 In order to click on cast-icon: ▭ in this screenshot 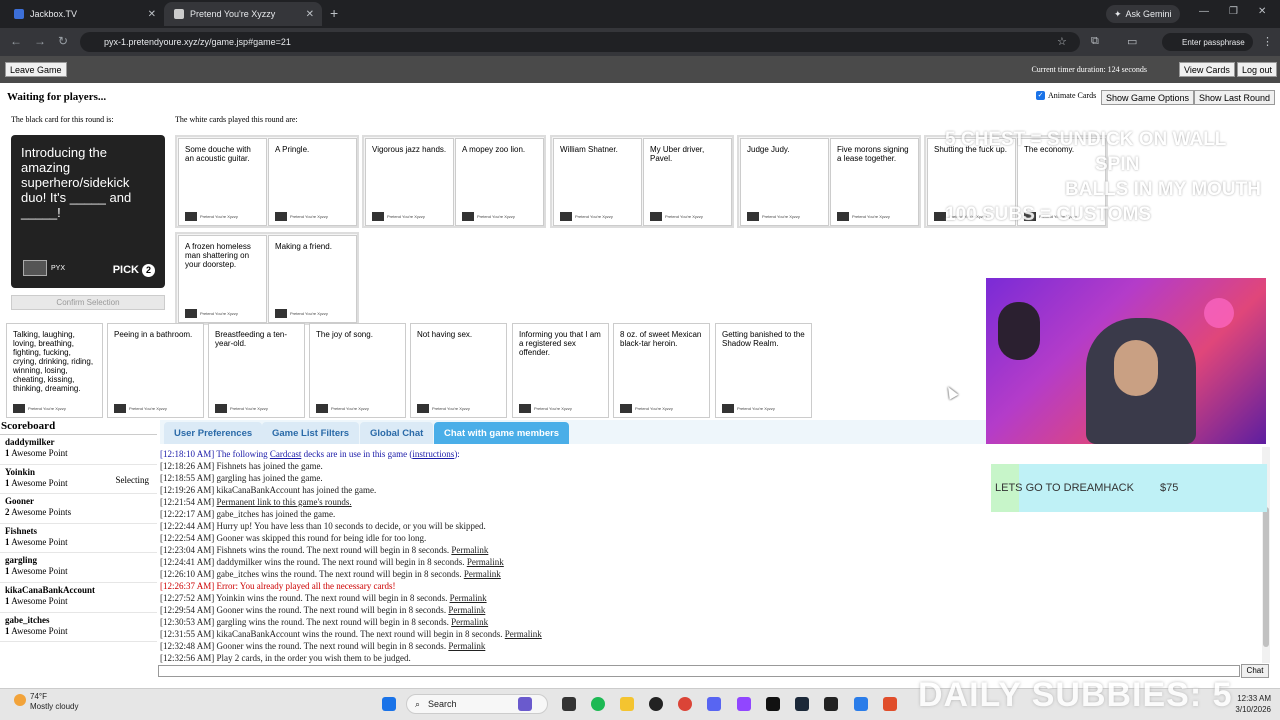, I will do `click(1132, 41)`.